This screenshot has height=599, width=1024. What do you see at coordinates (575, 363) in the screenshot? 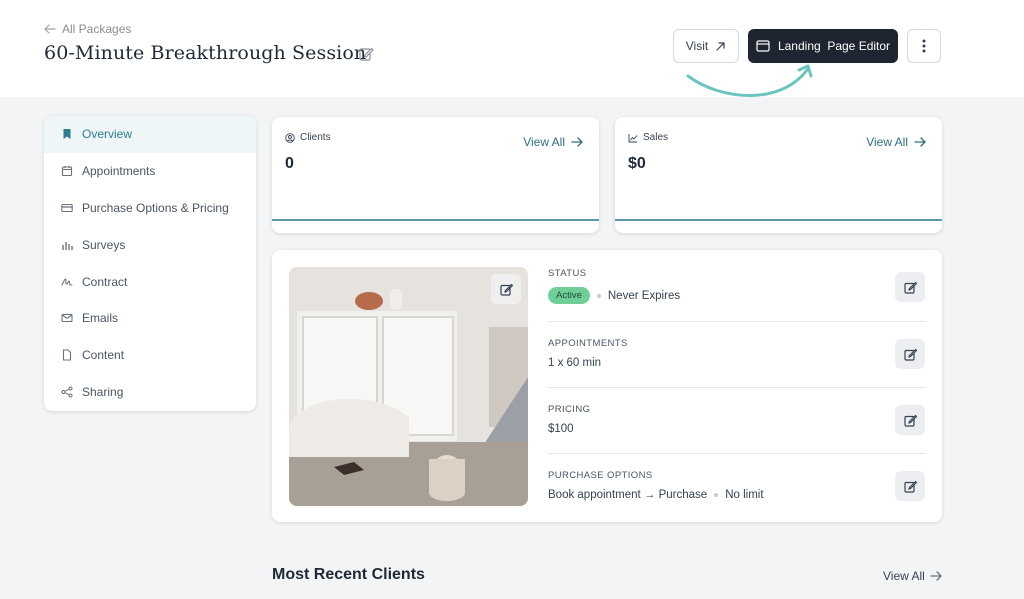
I see `appointments-value: 1 x 60 min` at bounding box center [575, 363].